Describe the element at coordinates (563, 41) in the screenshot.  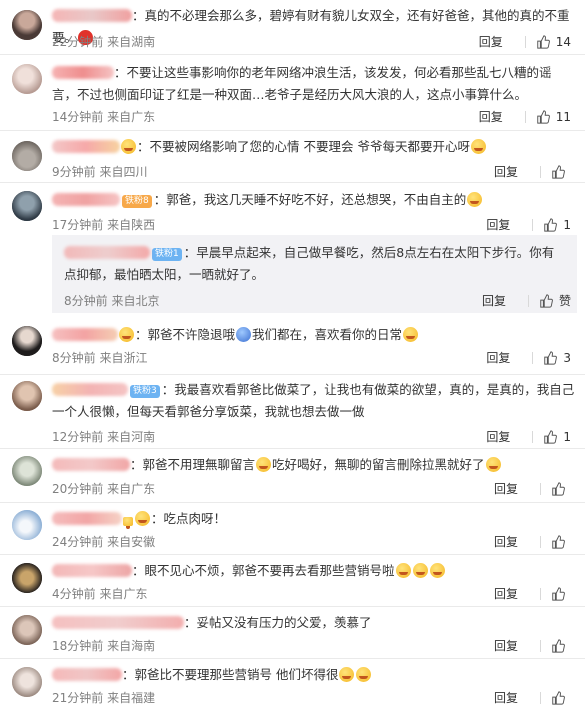
I see `like-count: 14` at that location.